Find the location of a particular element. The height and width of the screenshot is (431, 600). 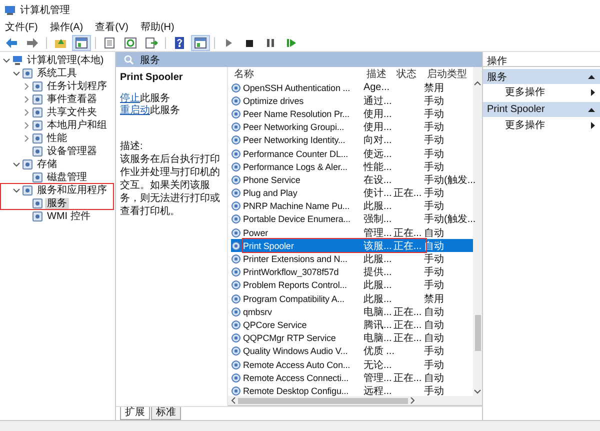

table-cell-text: 禁用 is located at coordinates (434, 299).